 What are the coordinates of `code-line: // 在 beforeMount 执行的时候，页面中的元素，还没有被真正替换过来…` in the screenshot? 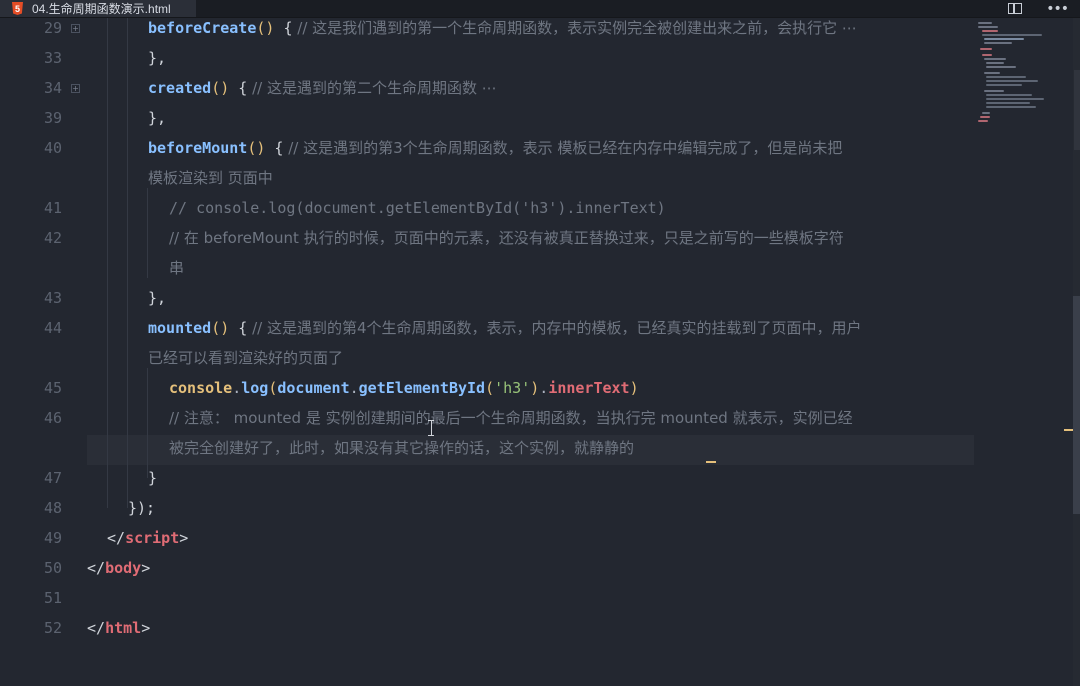 It's located at (506, 238).